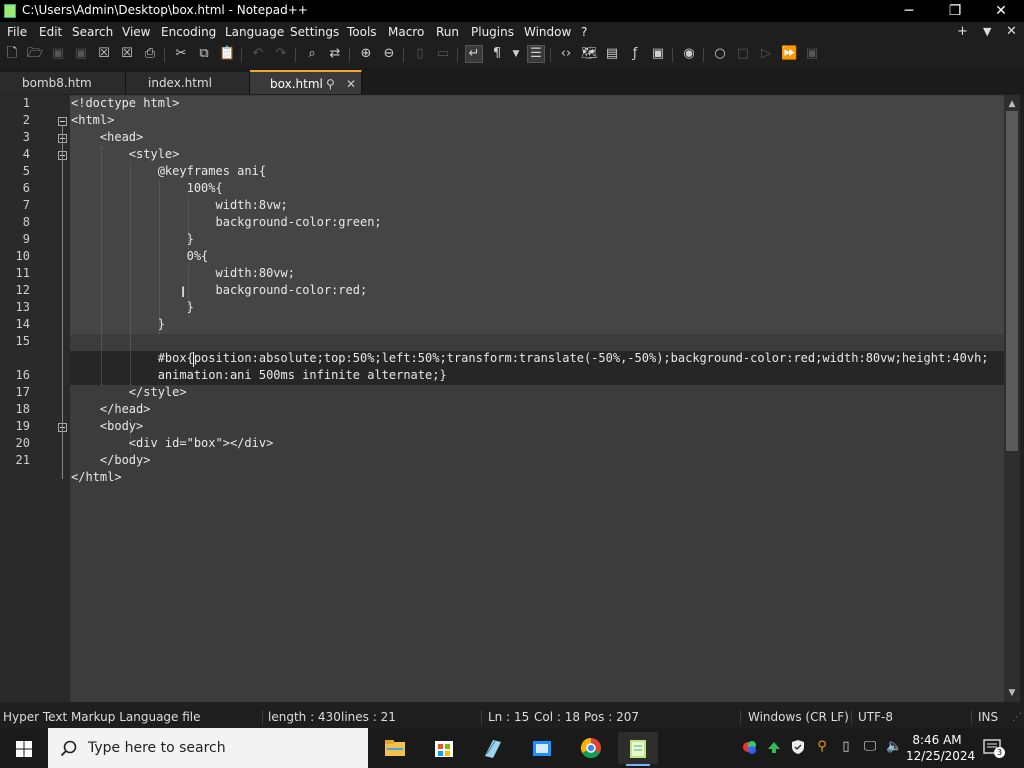 The image size is (1024, 768). Describe the element at coordinates (12, 54) in the screenshot. I see `new-file-icon: 🗋` at that location.